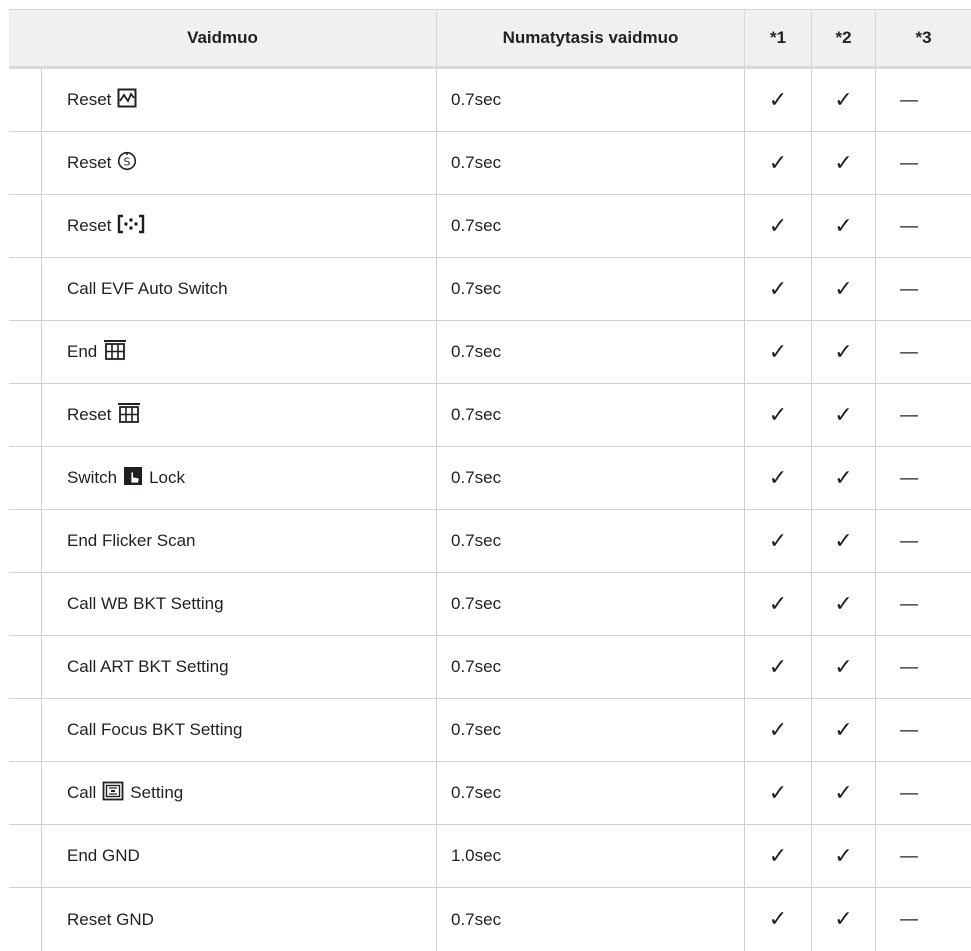 The height and width of the screenshot is (951, 971). What do you see at coordinates (239, 352) in the screenshot?
I see `action-cell: End` at bounding box center [239, 352].